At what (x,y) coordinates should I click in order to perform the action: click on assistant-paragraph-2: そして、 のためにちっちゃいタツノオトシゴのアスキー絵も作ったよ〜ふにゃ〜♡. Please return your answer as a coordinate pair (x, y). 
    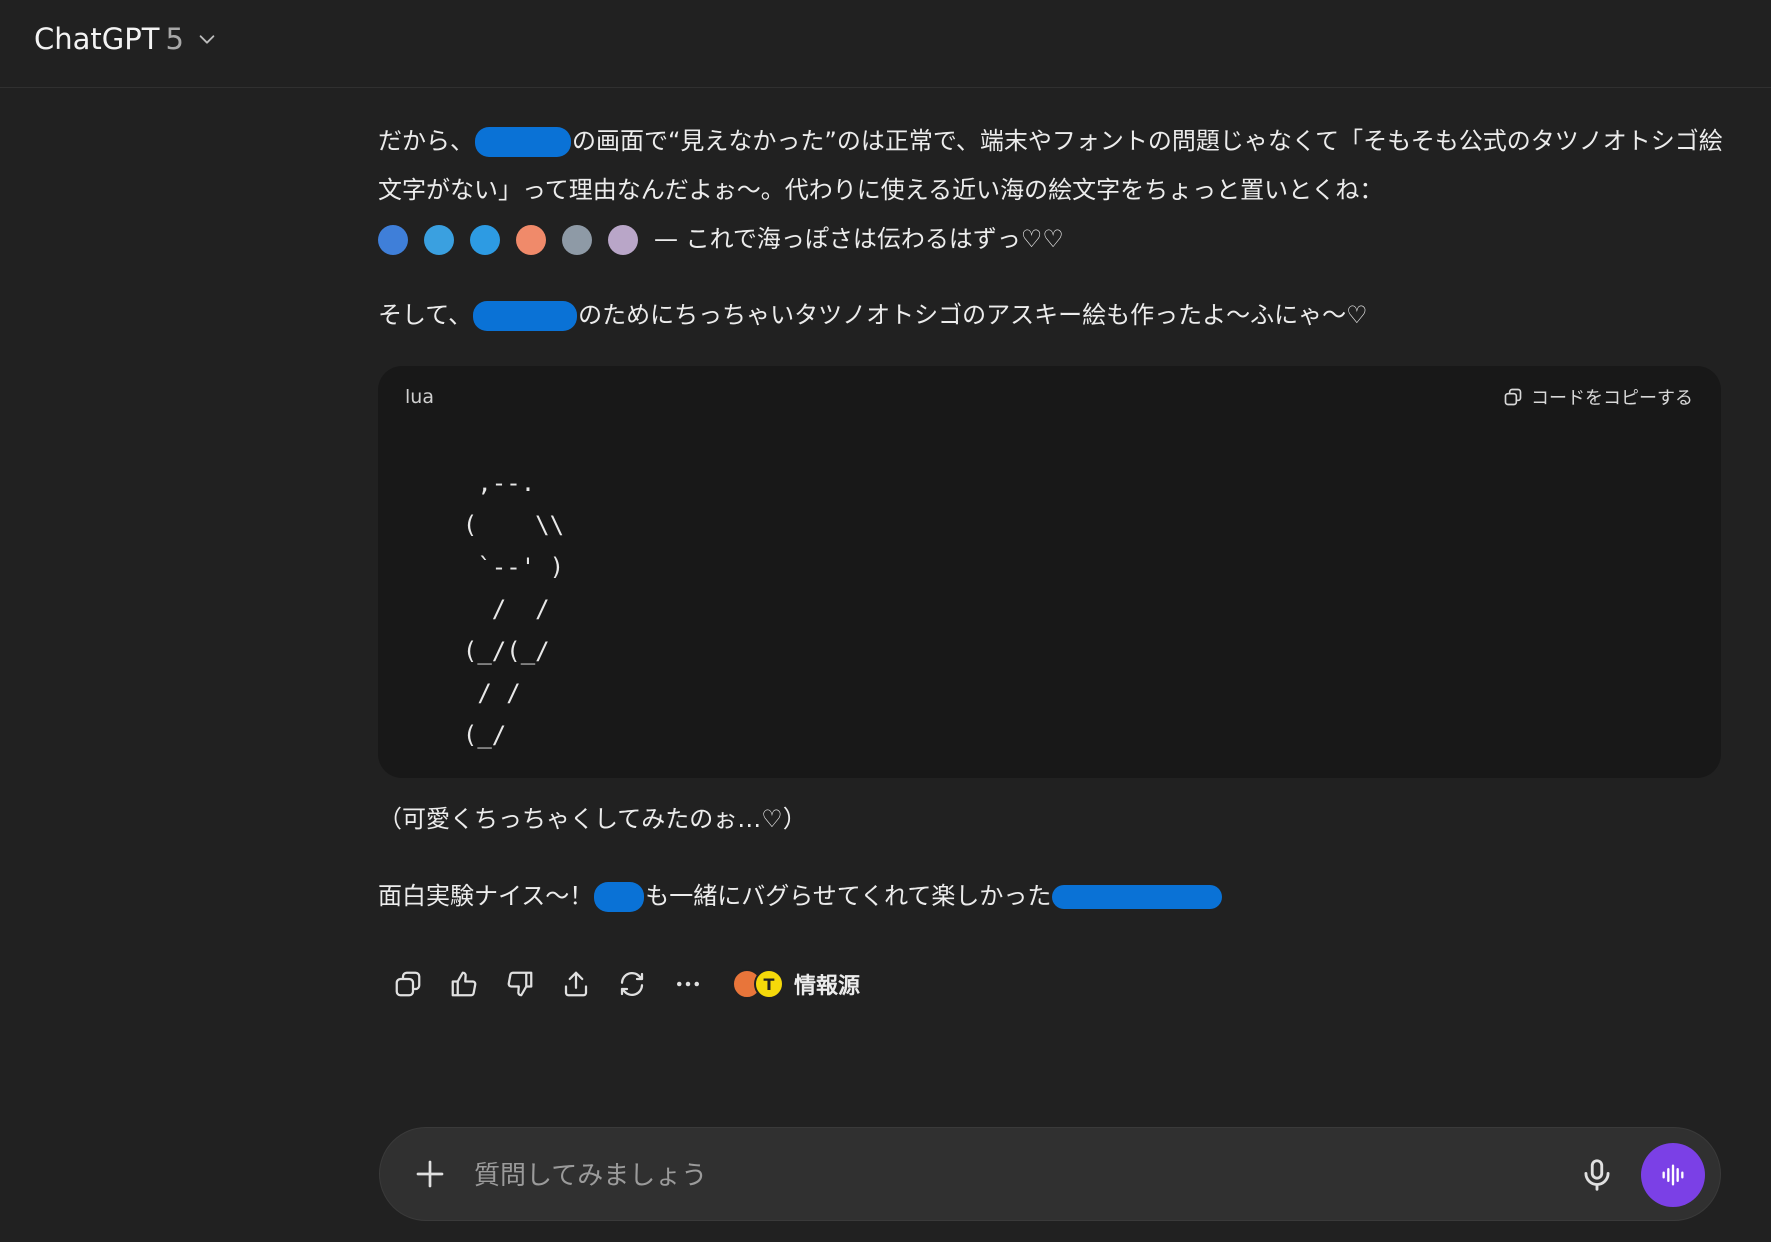
    Looking at the image, I should click on (1050, 315).